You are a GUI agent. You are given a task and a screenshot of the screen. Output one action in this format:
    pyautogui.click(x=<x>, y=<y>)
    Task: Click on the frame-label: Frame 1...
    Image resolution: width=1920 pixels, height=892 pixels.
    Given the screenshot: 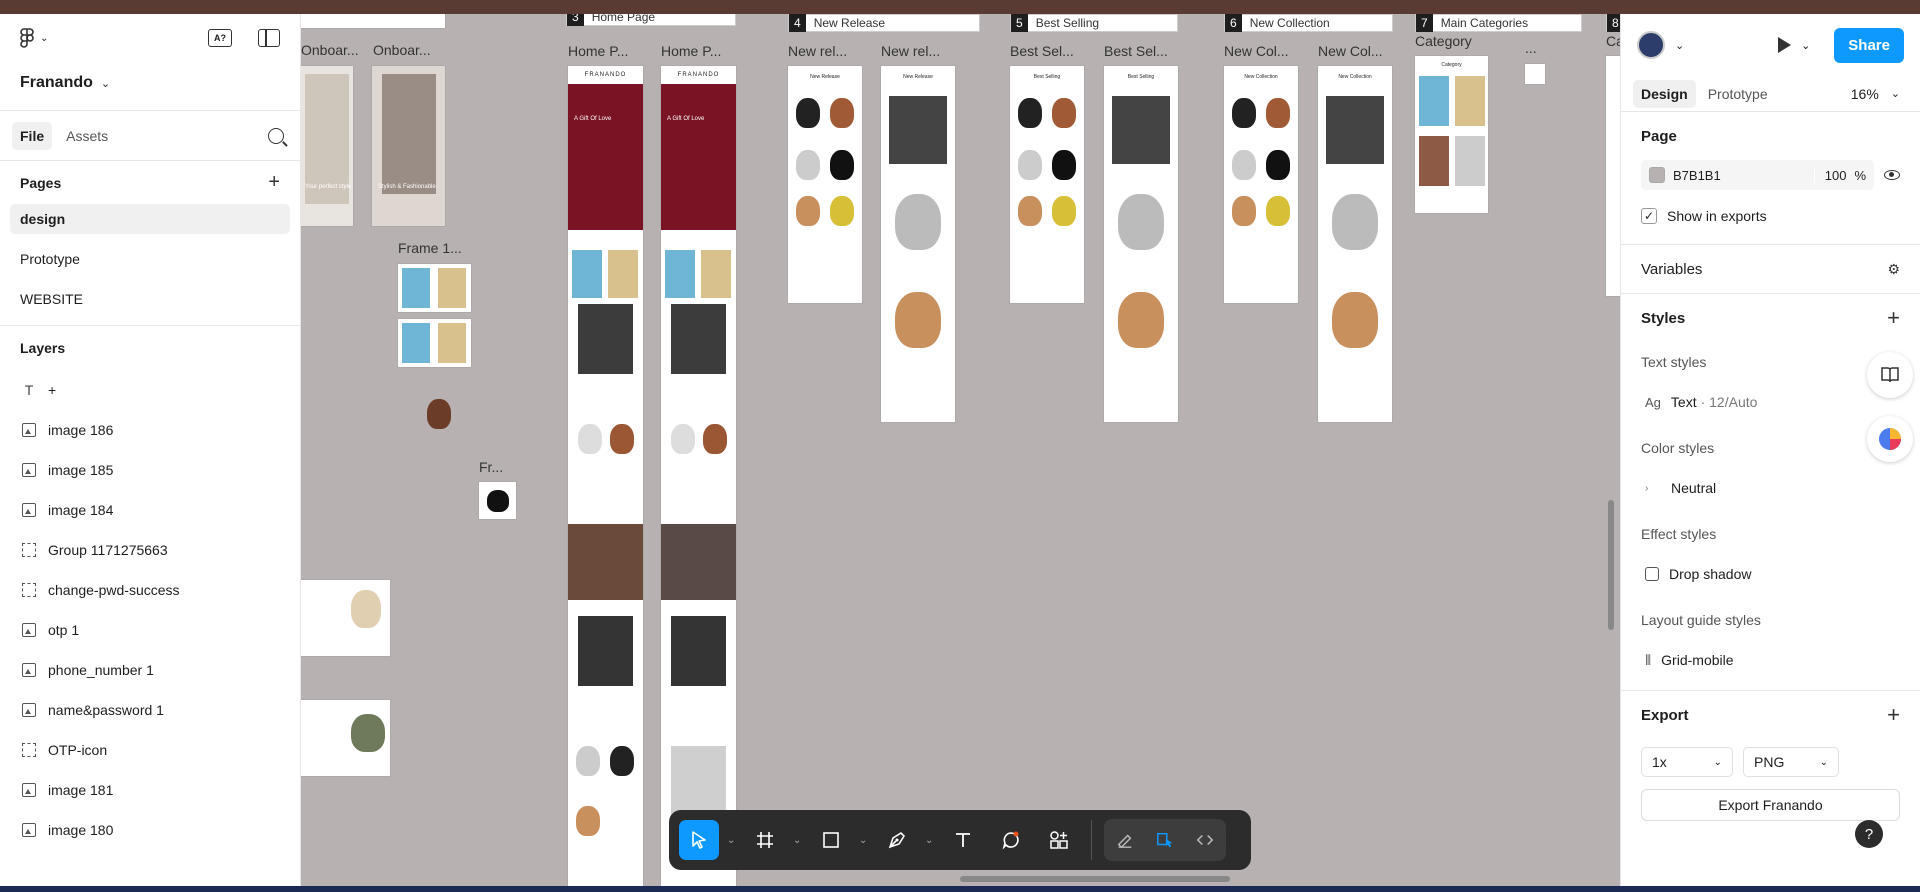 What is the action you would take?
    pyautogui.click(x=430, y=248)
    